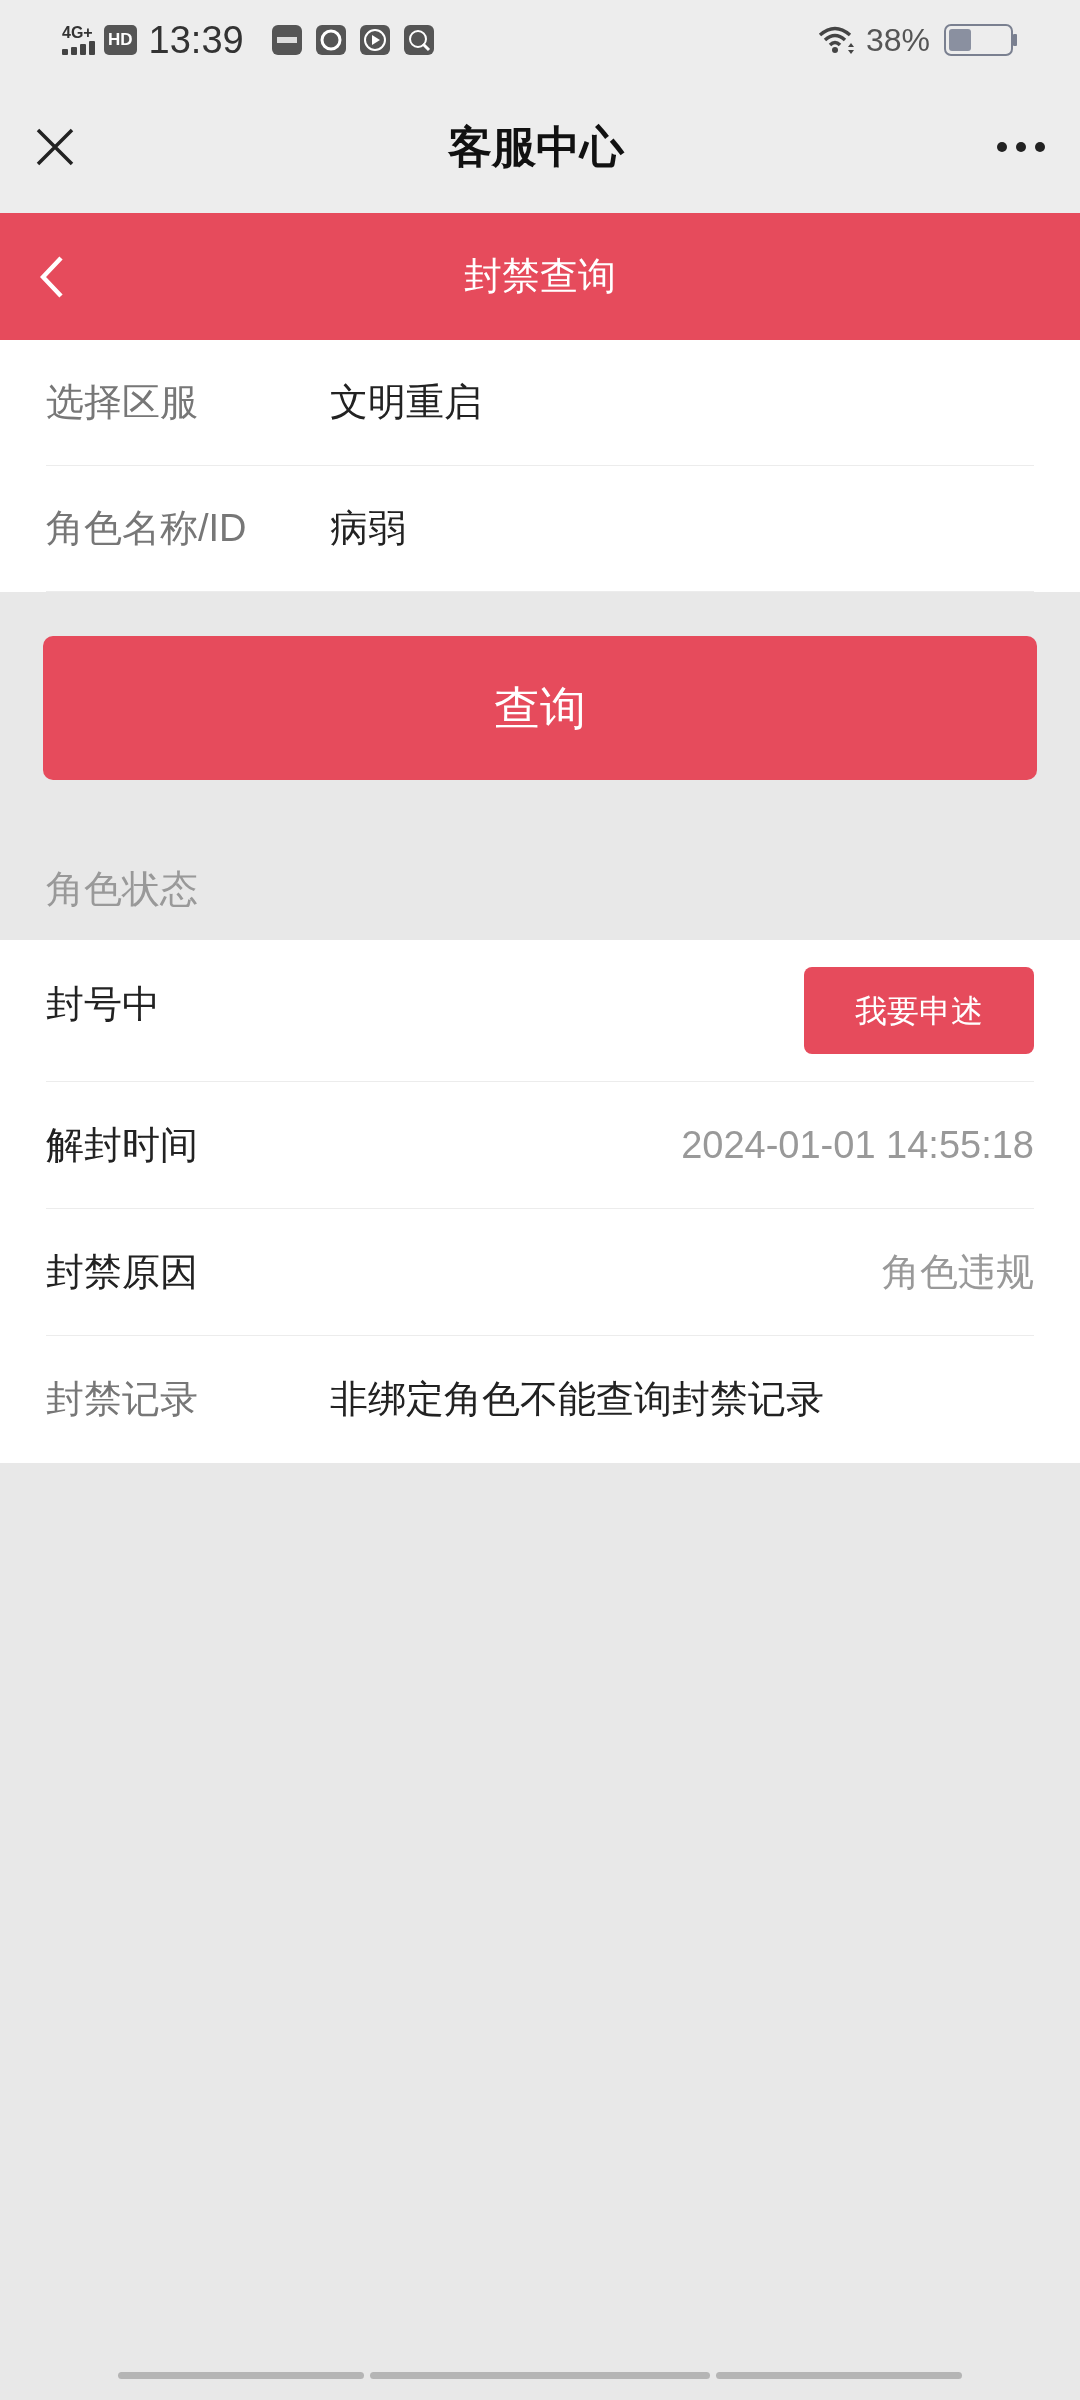 This screenshot has height=2400, width=1080. I want to click on section-title: 角色状态, so click(122, 889).